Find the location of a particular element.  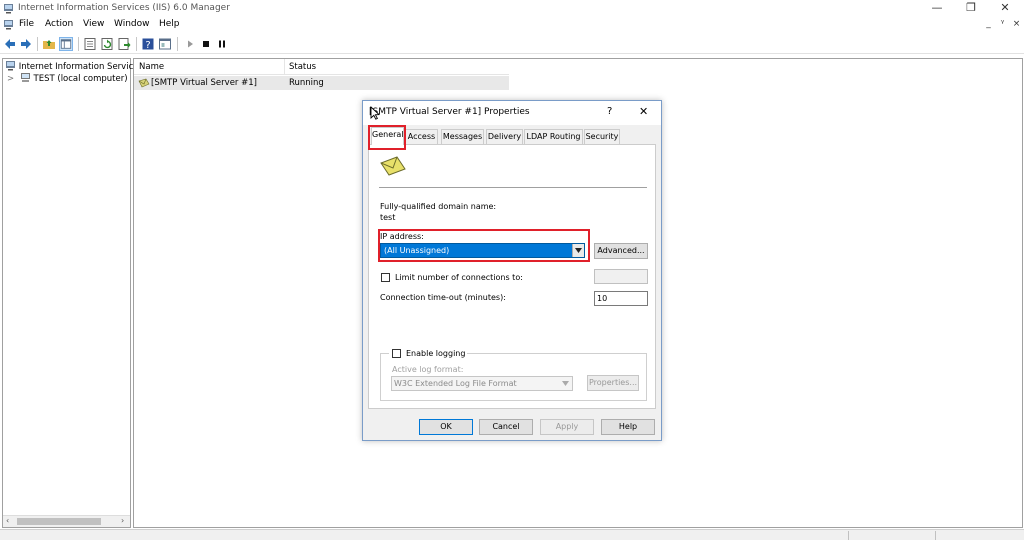

mdi-minimize-button: _ is located at coordinates (988, 24).